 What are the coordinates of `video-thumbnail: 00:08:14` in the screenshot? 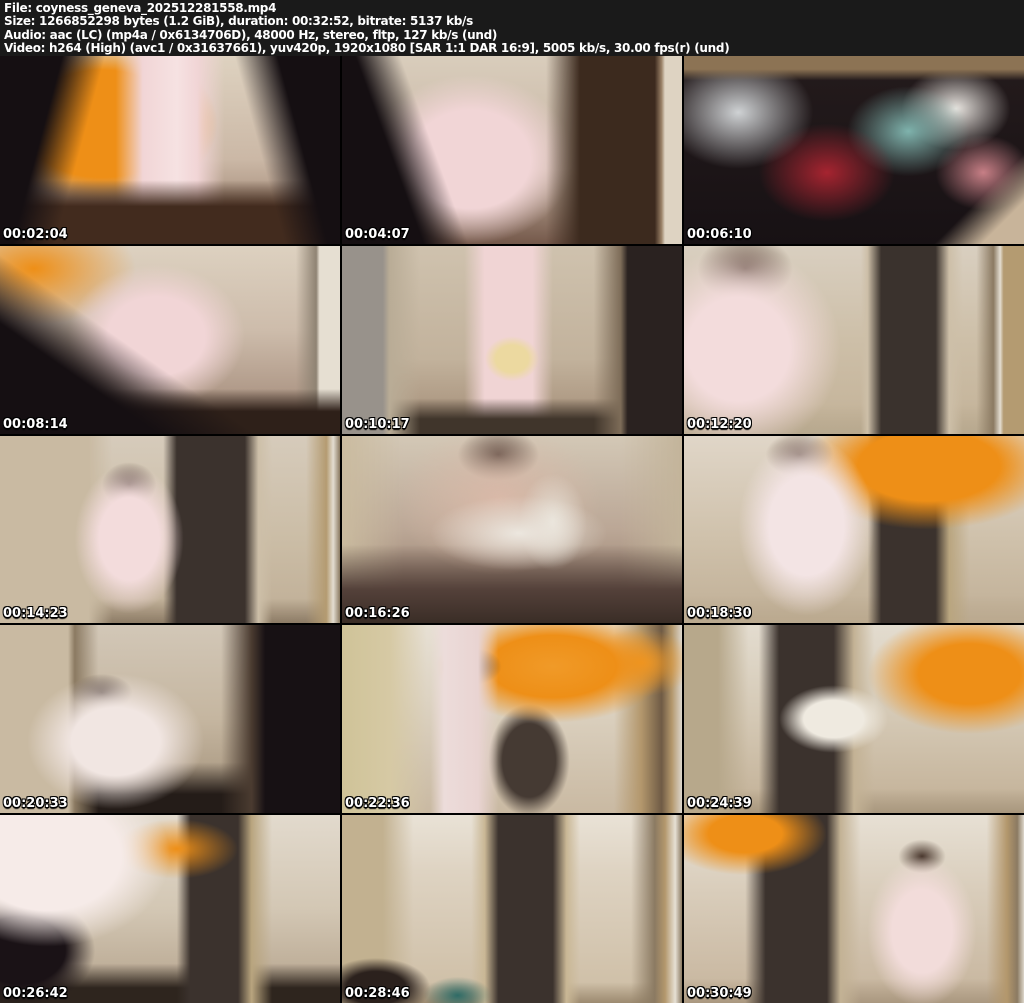 It's located at (170, 339).